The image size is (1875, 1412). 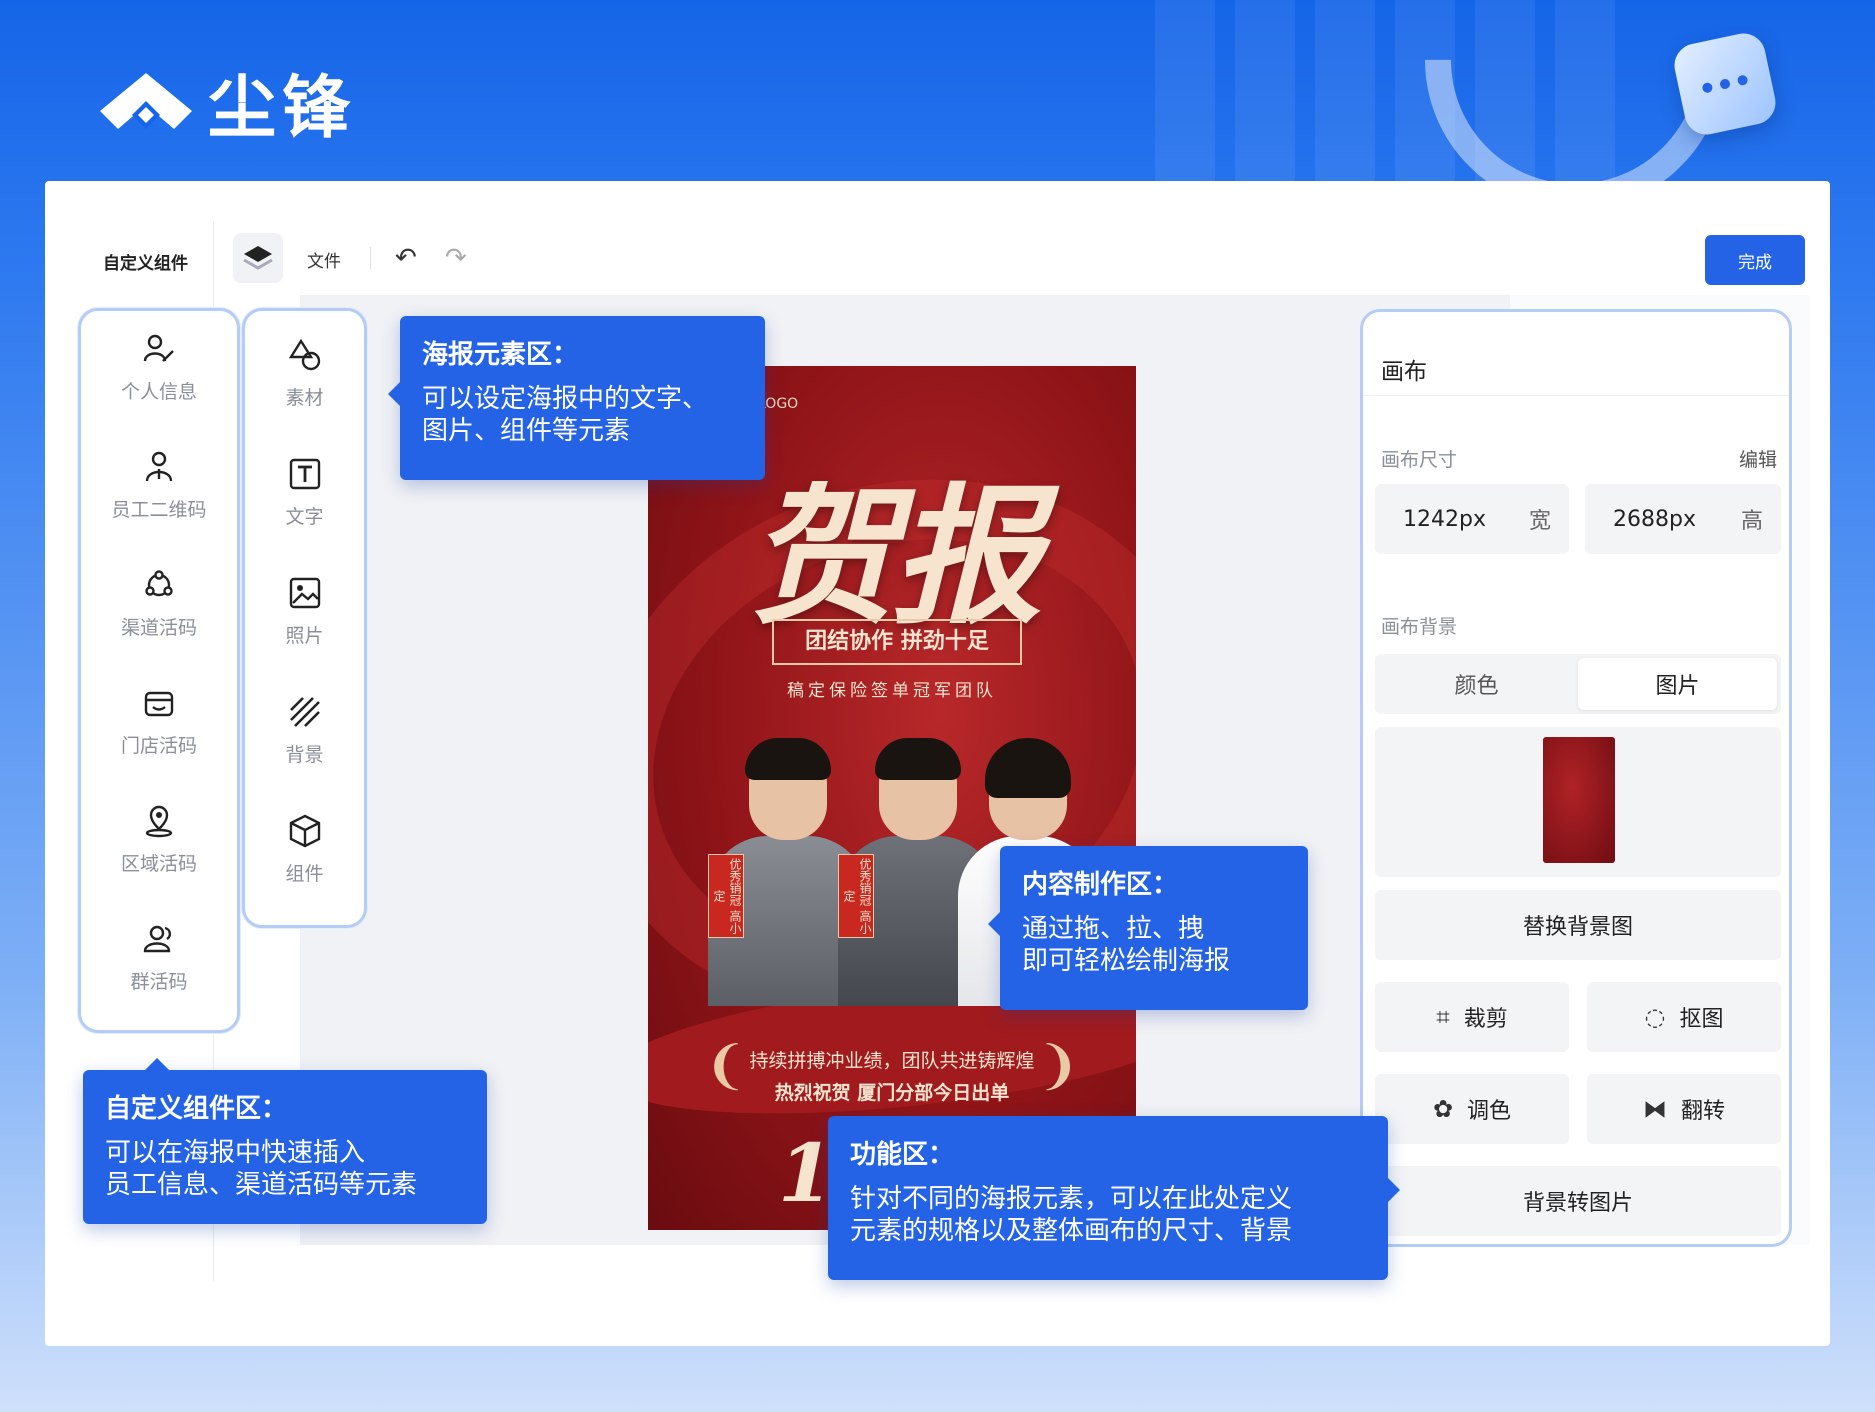 I want to click on rail-item-personal-info: 个人信息, so click(x=159, y=367).